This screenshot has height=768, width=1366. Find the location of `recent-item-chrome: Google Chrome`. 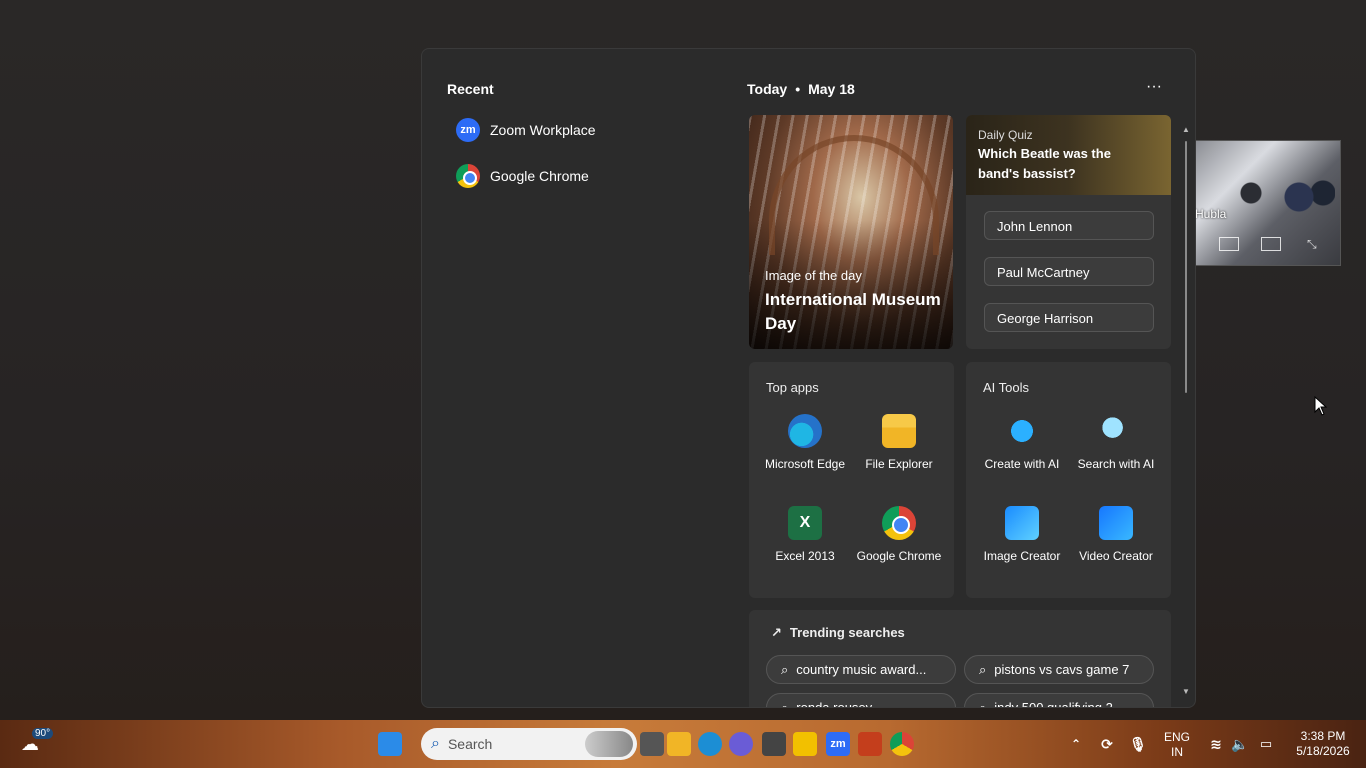

recent-item-chrome: Google Chrome is located at coordinates (576, 176).